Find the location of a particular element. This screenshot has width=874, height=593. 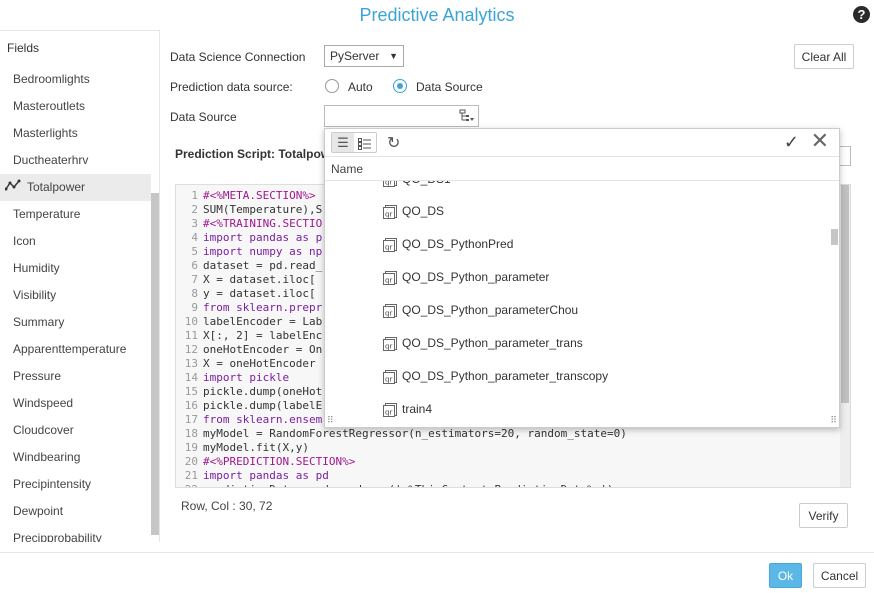

datasource-item-label: QO_DS_Python_parameter_trans is located at coordinates (492, 343).